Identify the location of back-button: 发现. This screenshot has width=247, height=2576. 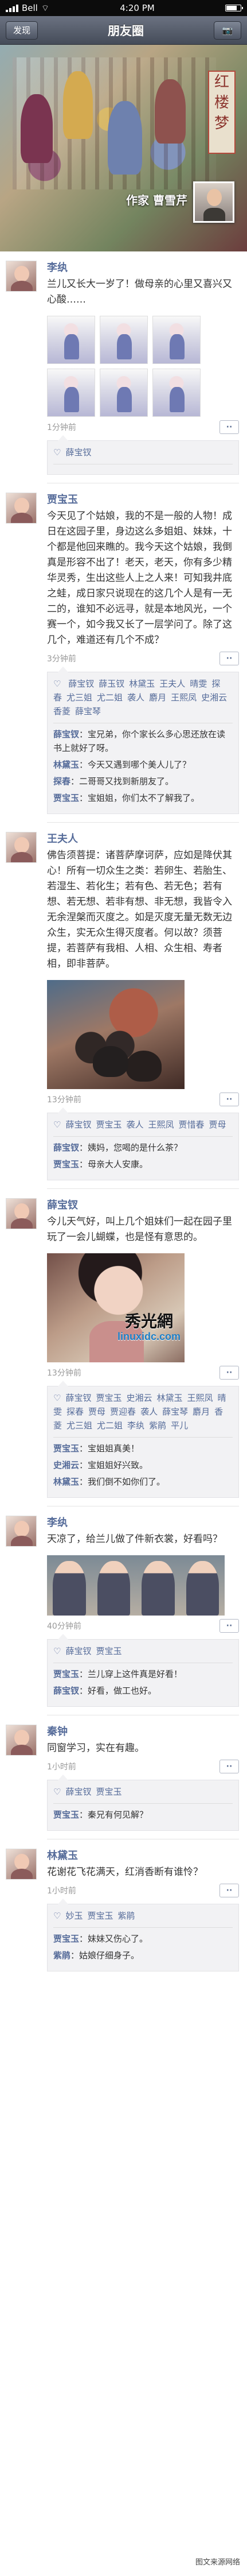
(22, 30).